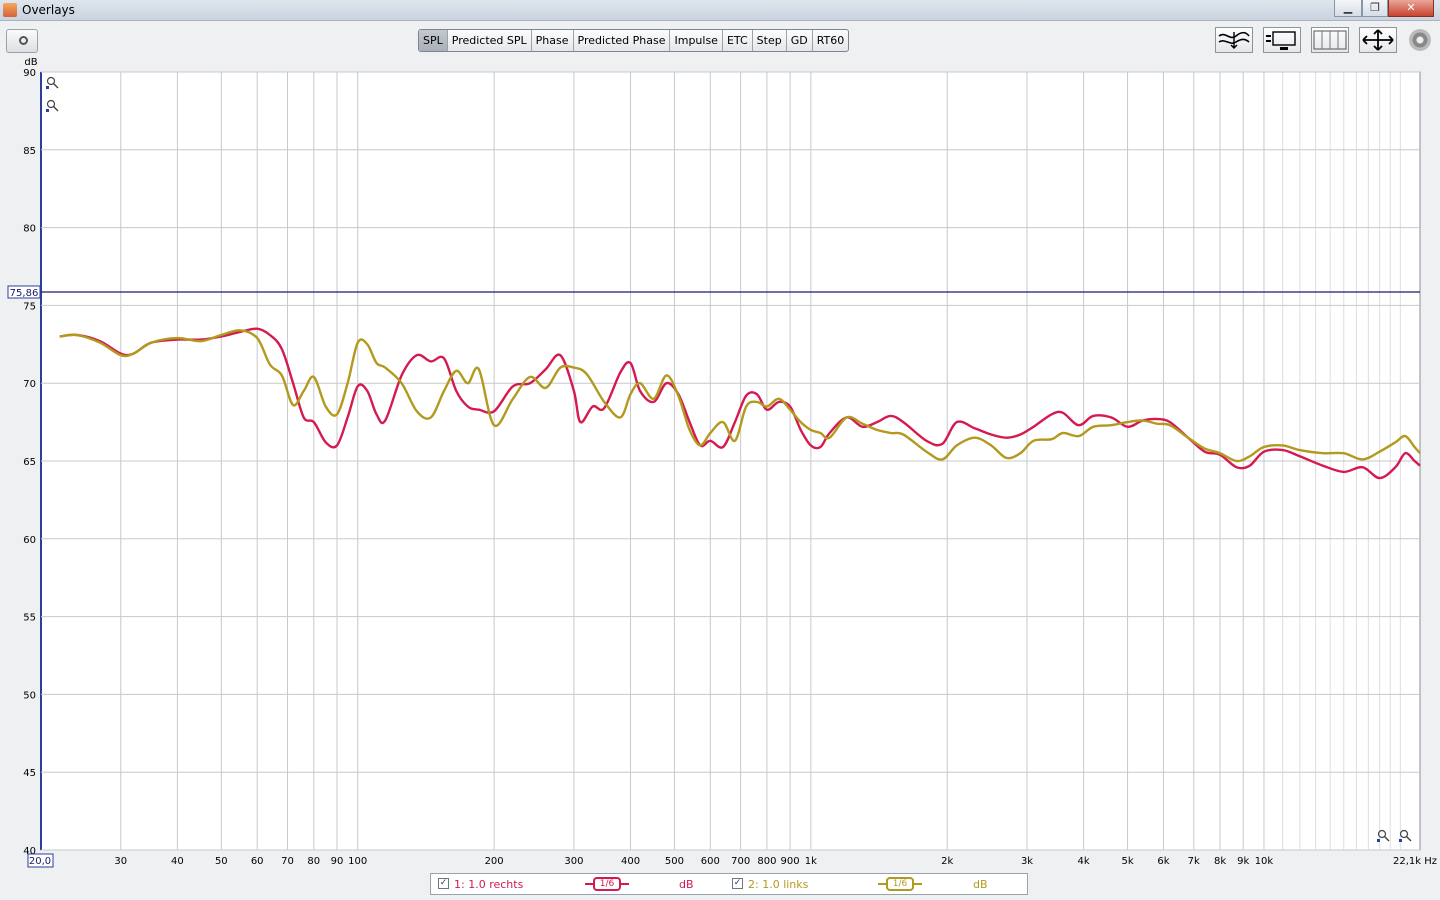 This screenshot has width=1440, height=900. I want to click on y-tick-label: 65, so click(29, 462).